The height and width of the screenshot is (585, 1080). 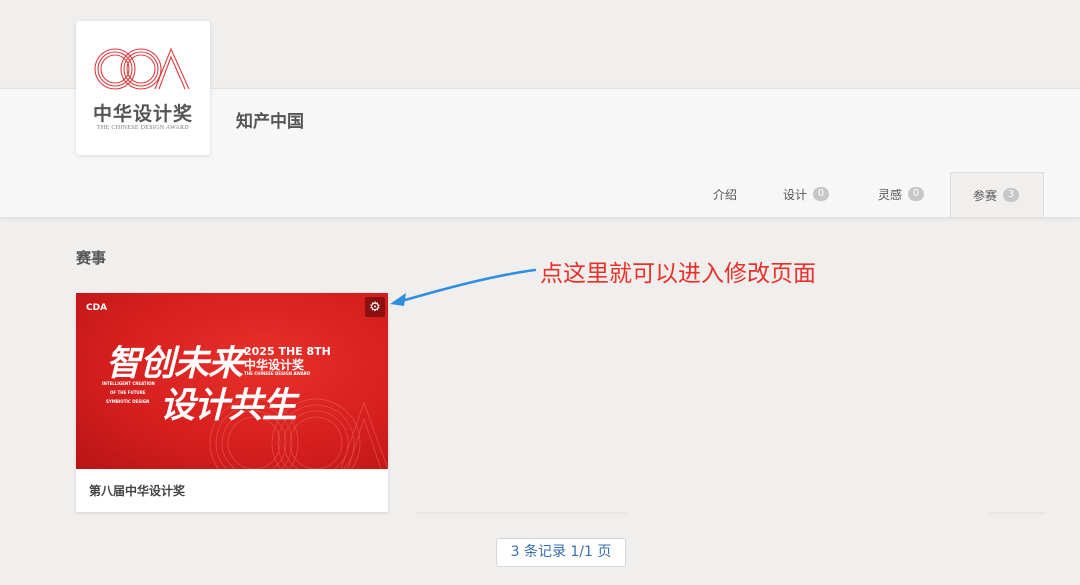 I want to click on cda-logo-mark, so click(x=142, y=68).